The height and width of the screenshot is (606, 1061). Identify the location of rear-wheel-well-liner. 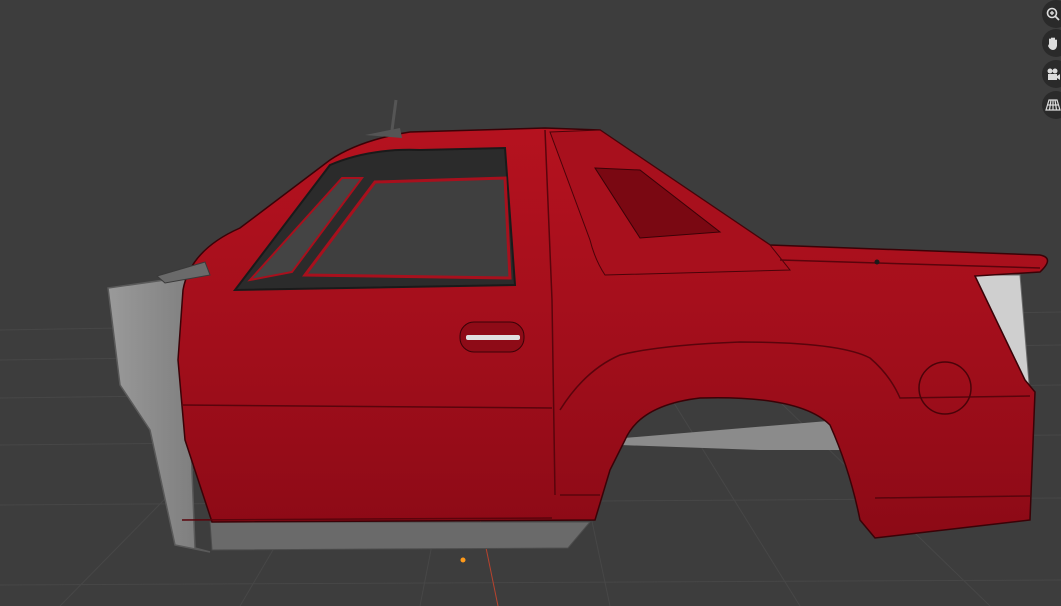
(725, 435).